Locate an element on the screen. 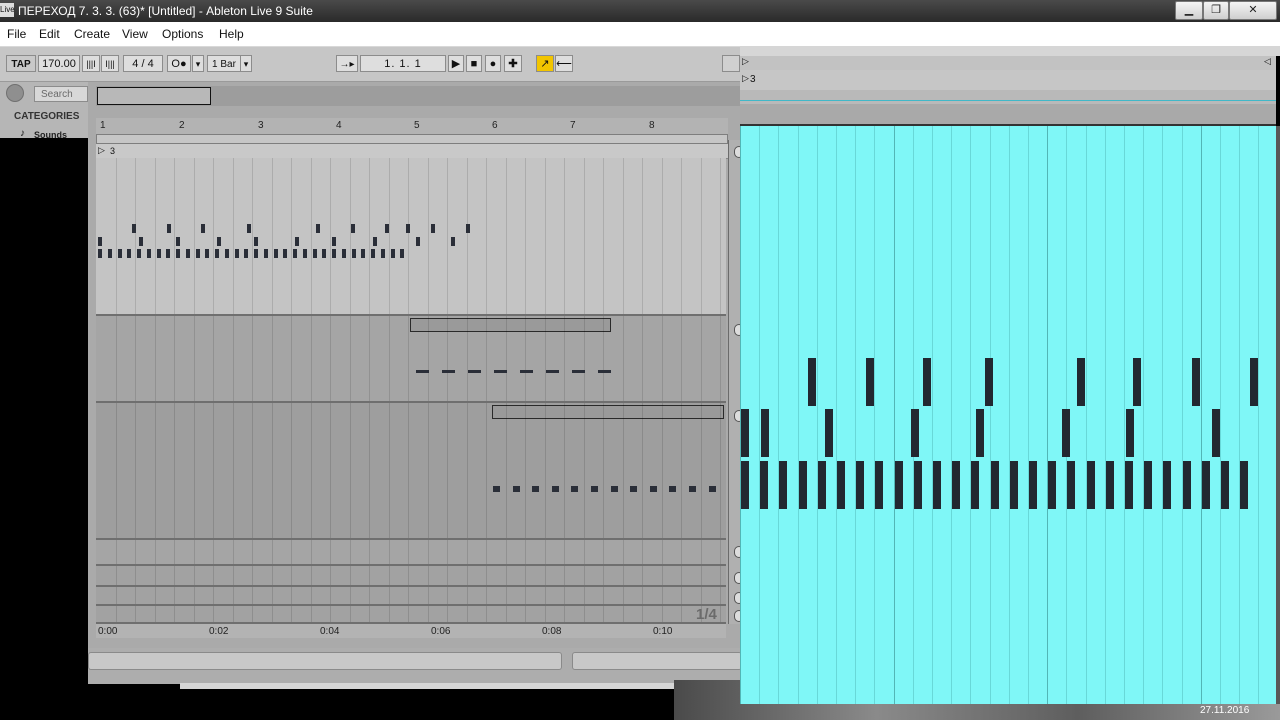  quantize-chevron-down-icon: ▾ is located at coordinates (246, 63).